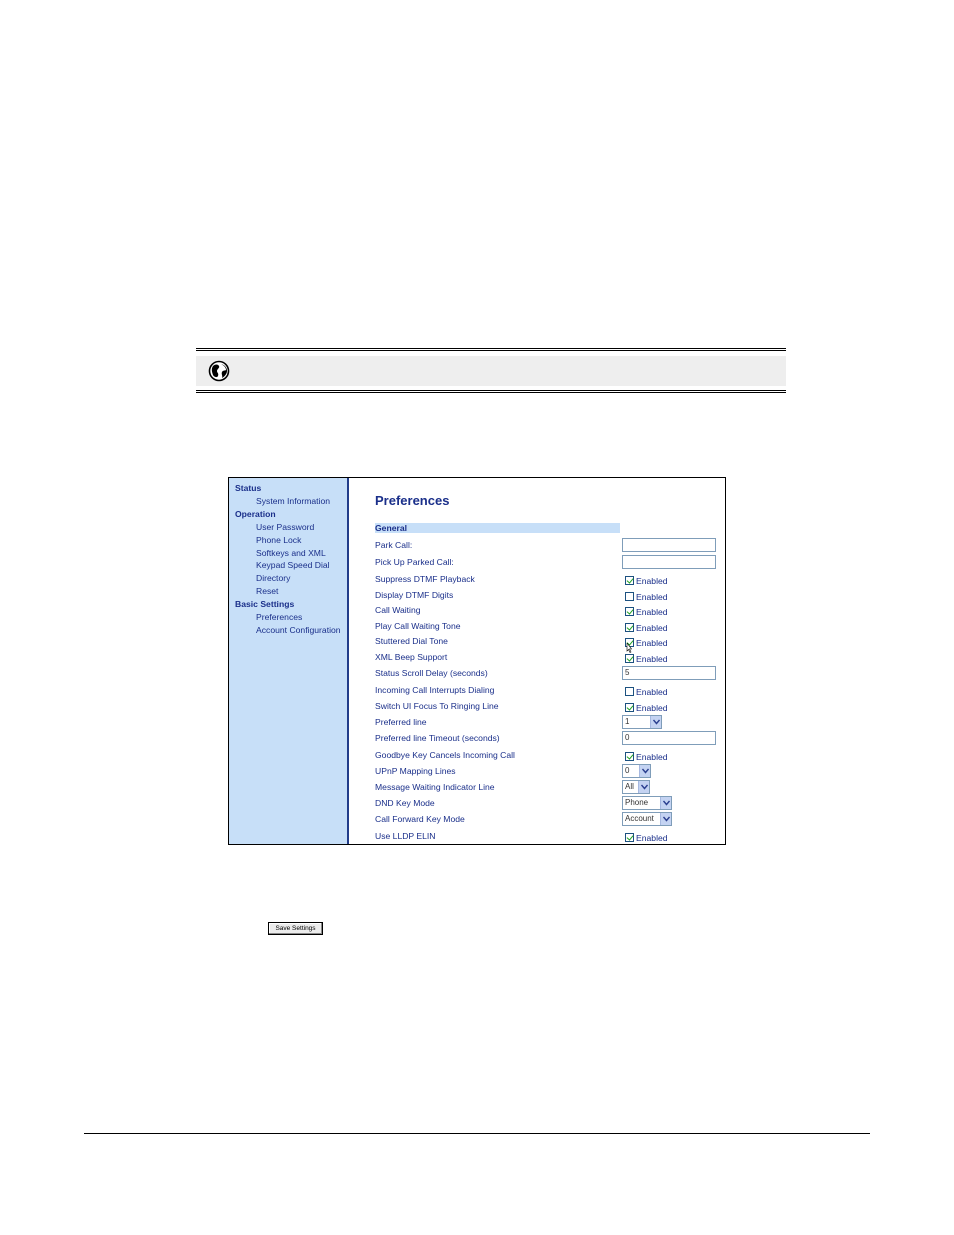 The width and height of the screenshot is (954, 1235). Describe the element at coordinates (401, 722) in the screenshot. I see `row-label: Preferred line` at that location.